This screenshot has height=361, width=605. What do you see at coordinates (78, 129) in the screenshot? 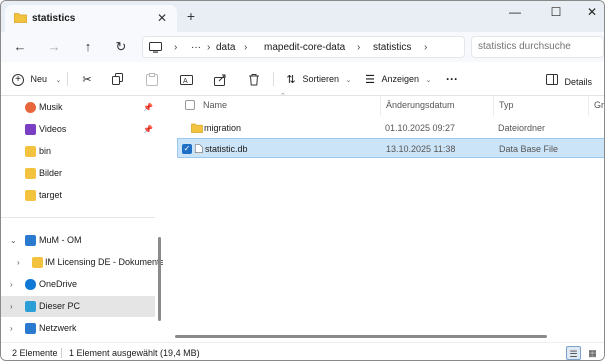
I see `sidebar-item-videos: Videos 📌` at bounding box center [78, 129].